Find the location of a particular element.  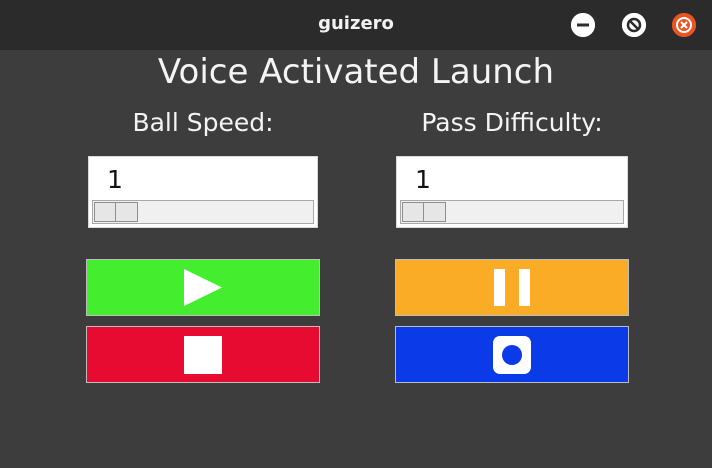

pass-difficulty-slider: 1 is located at coordinates (512, 192).